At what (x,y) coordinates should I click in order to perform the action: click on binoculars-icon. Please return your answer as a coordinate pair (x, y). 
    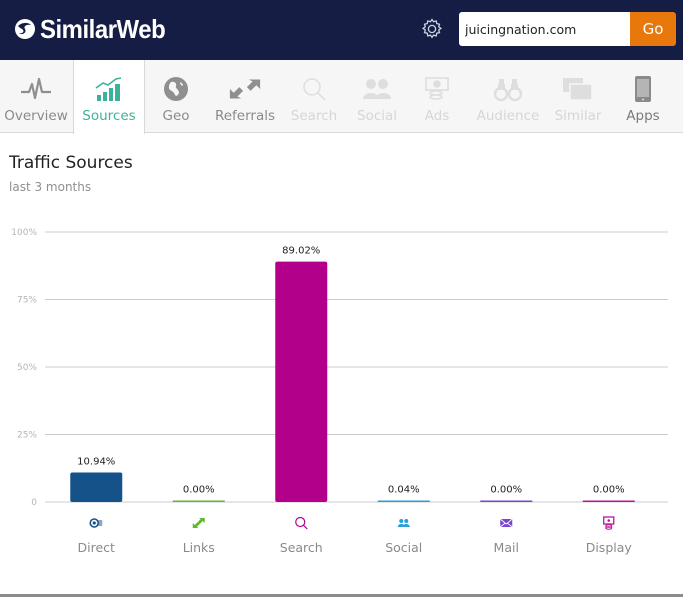
    Looking at the image, I should click on (508, 89).